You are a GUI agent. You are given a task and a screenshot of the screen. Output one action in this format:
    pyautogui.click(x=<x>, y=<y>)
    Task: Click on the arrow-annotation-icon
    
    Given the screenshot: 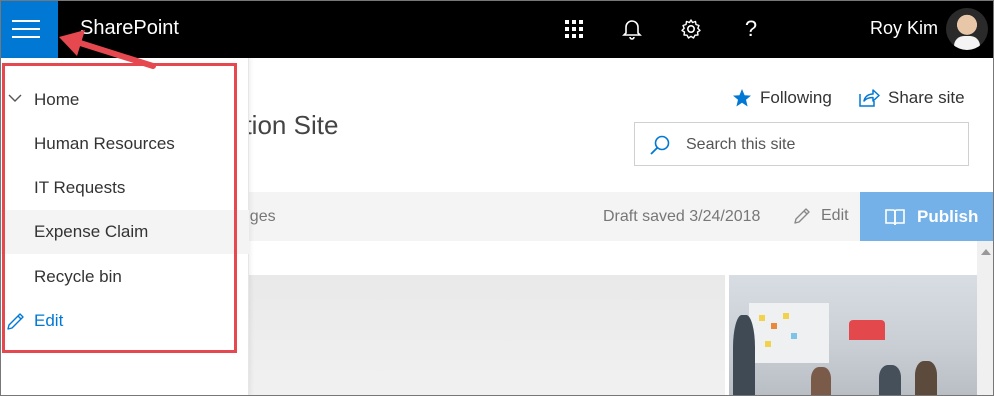 What is the action you would take?
    pyautogui.click(x=107, y=49)
    